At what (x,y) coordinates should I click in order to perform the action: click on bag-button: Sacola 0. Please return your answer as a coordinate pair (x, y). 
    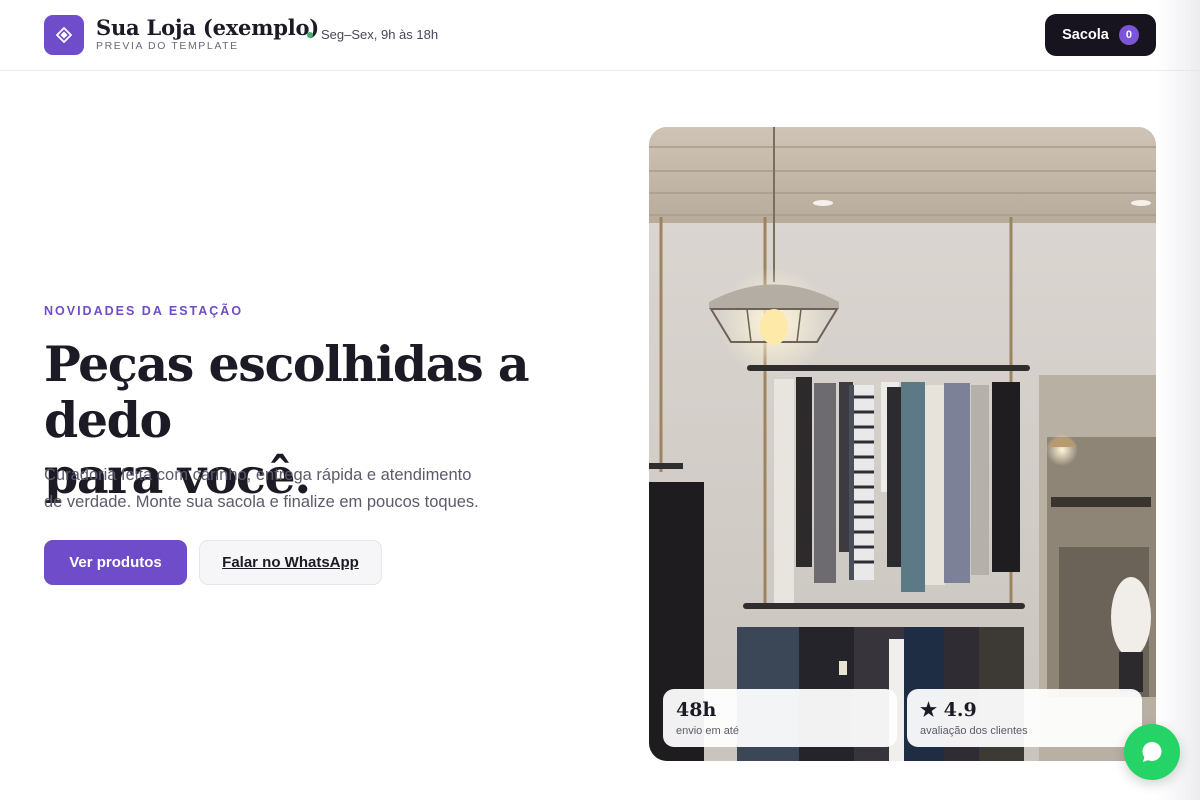
    Looking at the image, I should click on (1100, 35).